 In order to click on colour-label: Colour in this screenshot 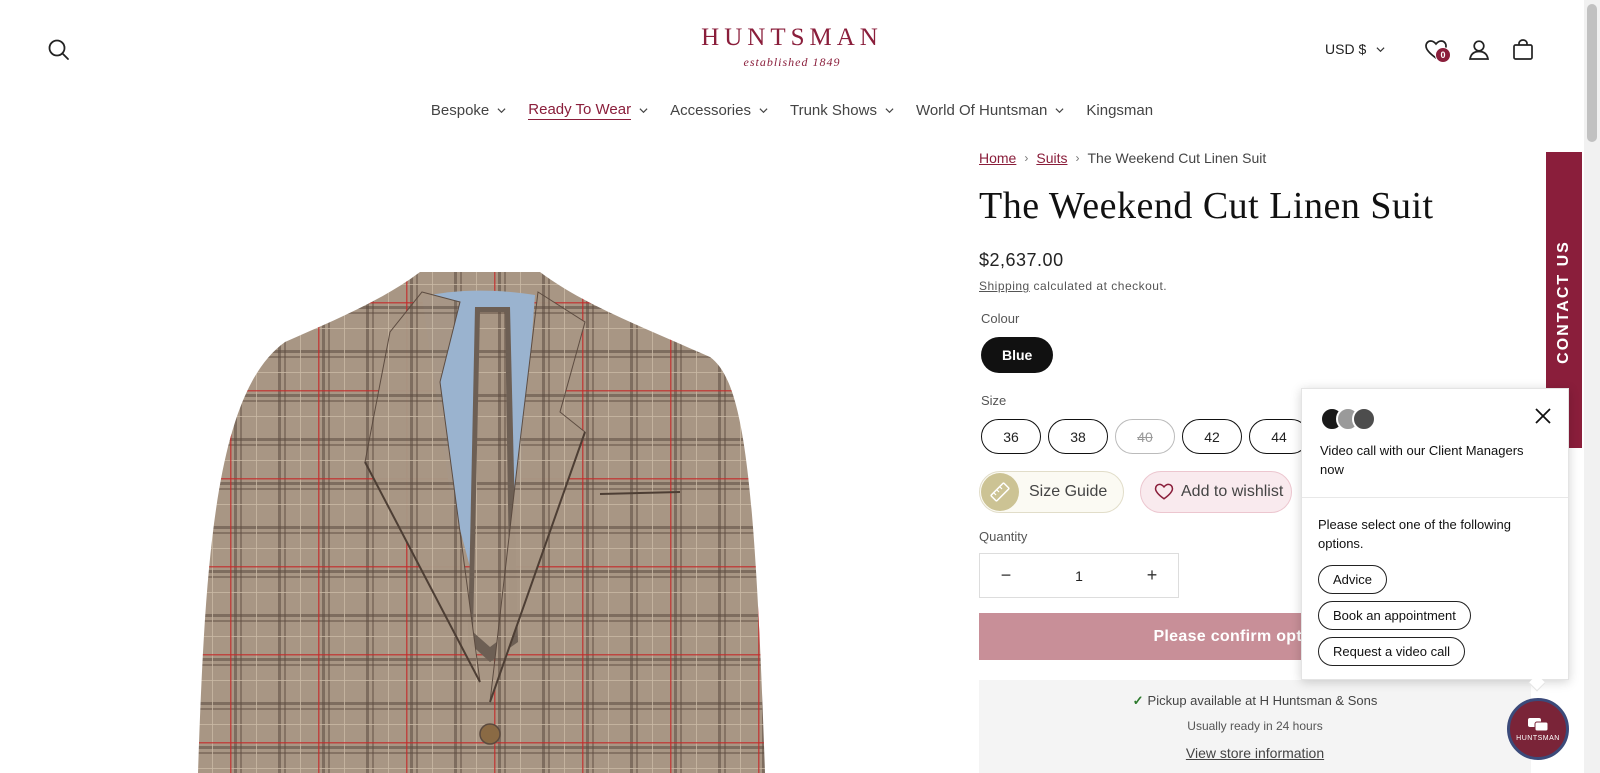, I will do `click(1000, 318)`.